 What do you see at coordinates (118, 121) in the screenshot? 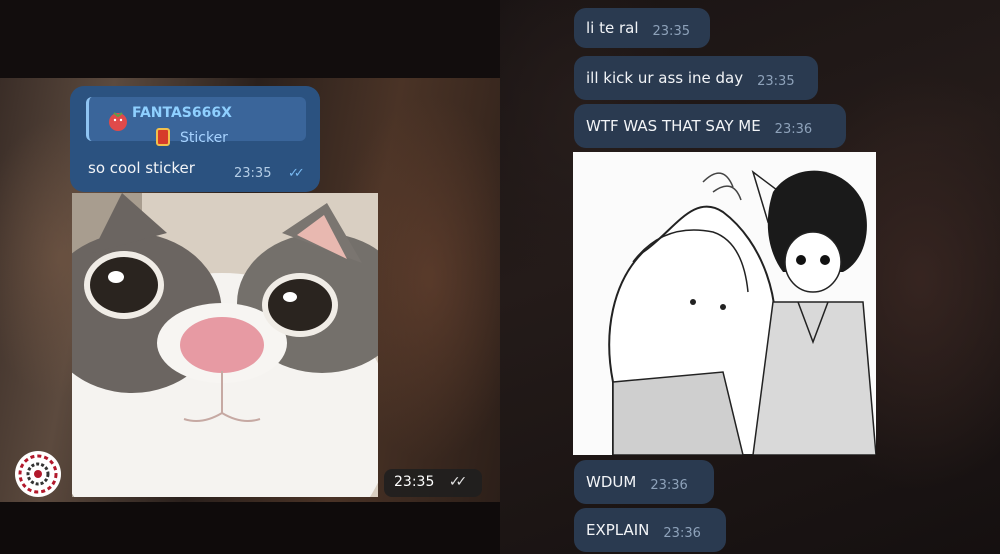
I see `strawberry-sticker-icon` at bounding box center [118, 121].